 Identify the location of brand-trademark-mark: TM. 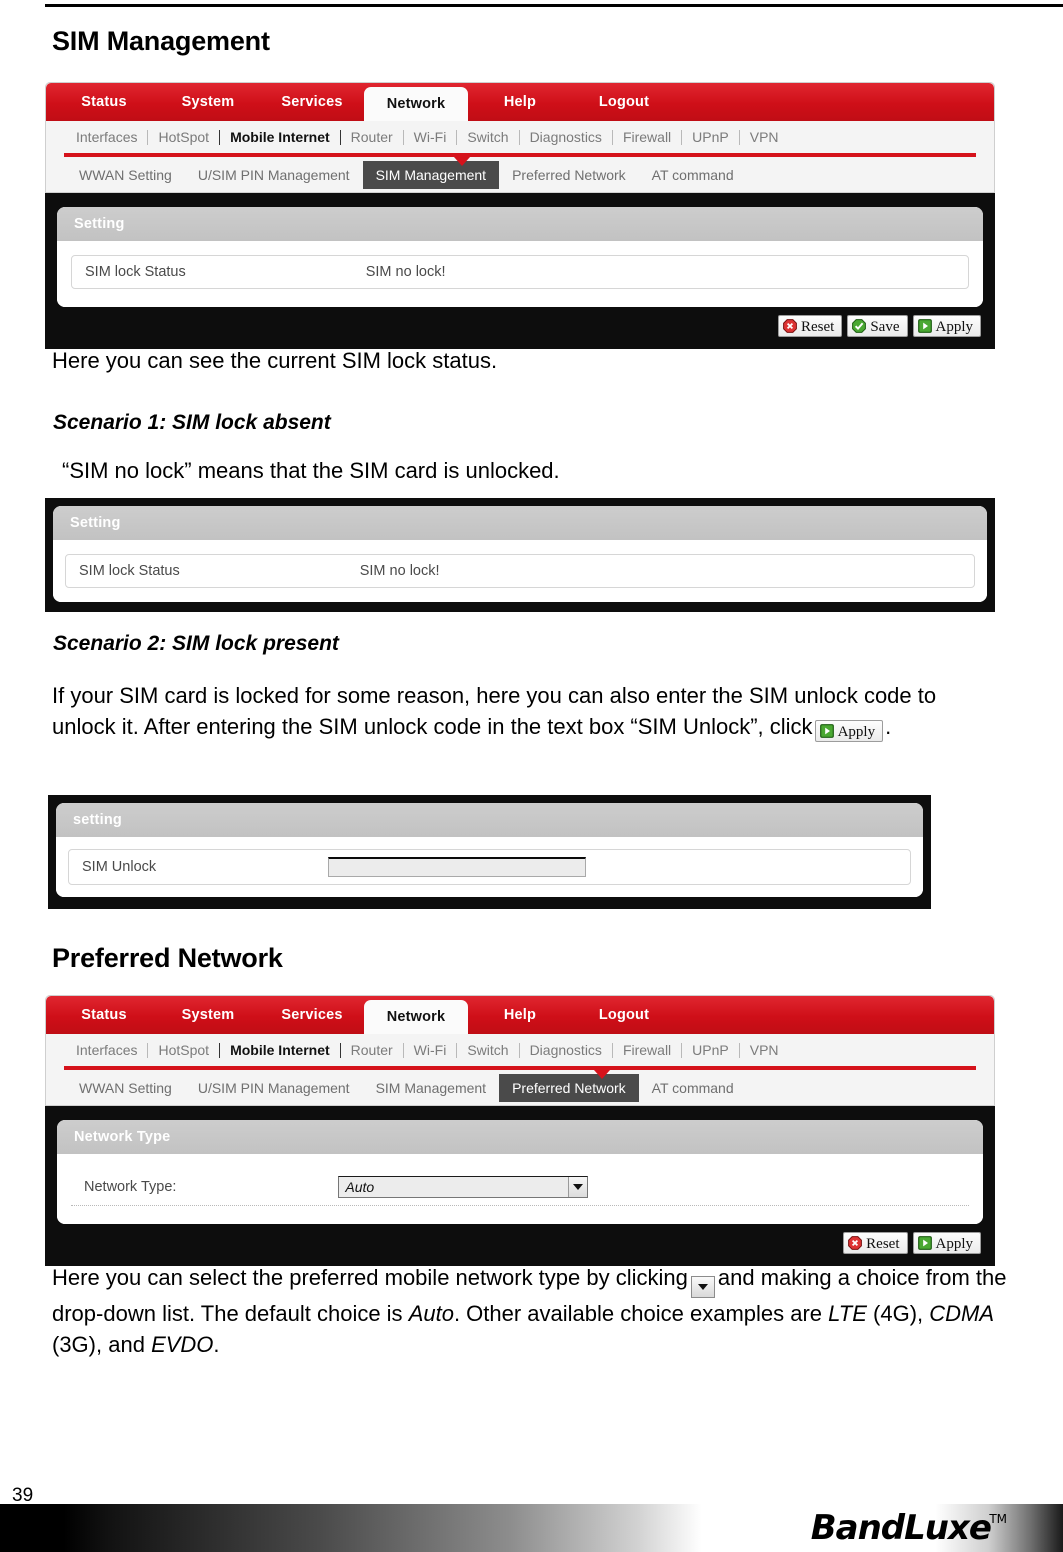
(998, 1519).